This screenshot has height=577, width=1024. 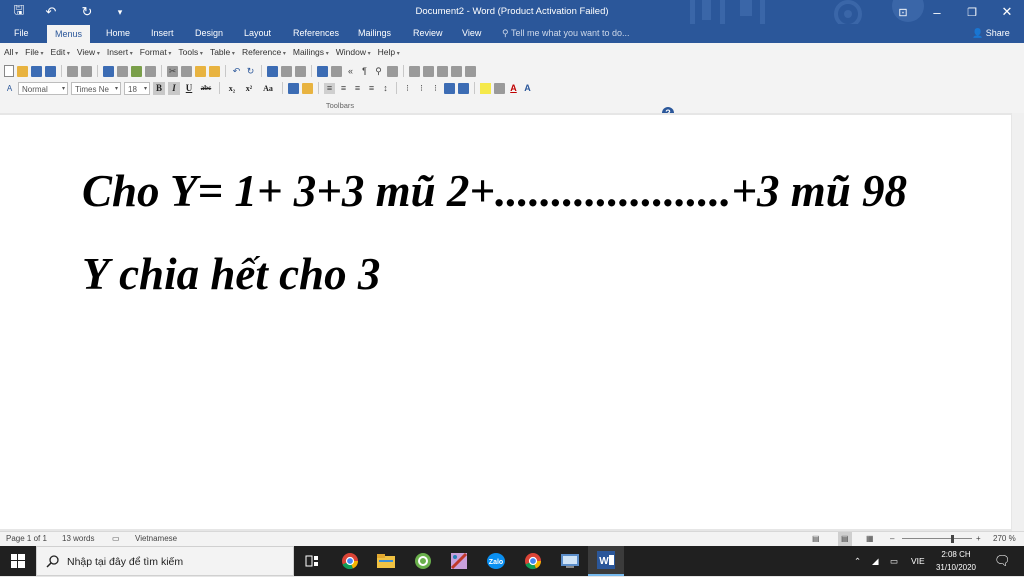 I want to click on file-explorer-icon, so click(x=386, y=561).